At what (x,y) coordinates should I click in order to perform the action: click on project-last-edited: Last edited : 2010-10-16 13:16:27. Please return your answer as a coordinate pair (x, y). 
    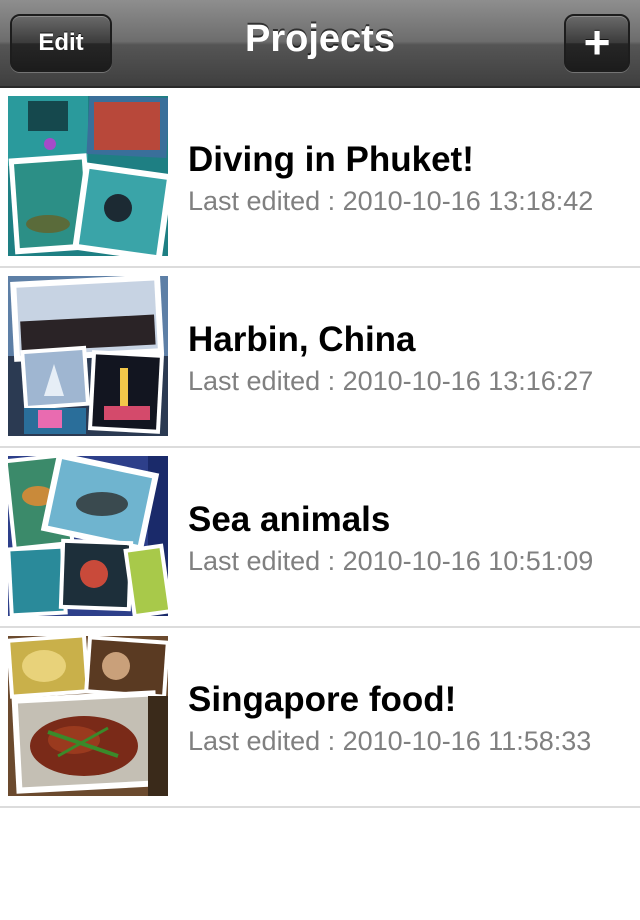
    Looking at the image, I should click on (391, 381).